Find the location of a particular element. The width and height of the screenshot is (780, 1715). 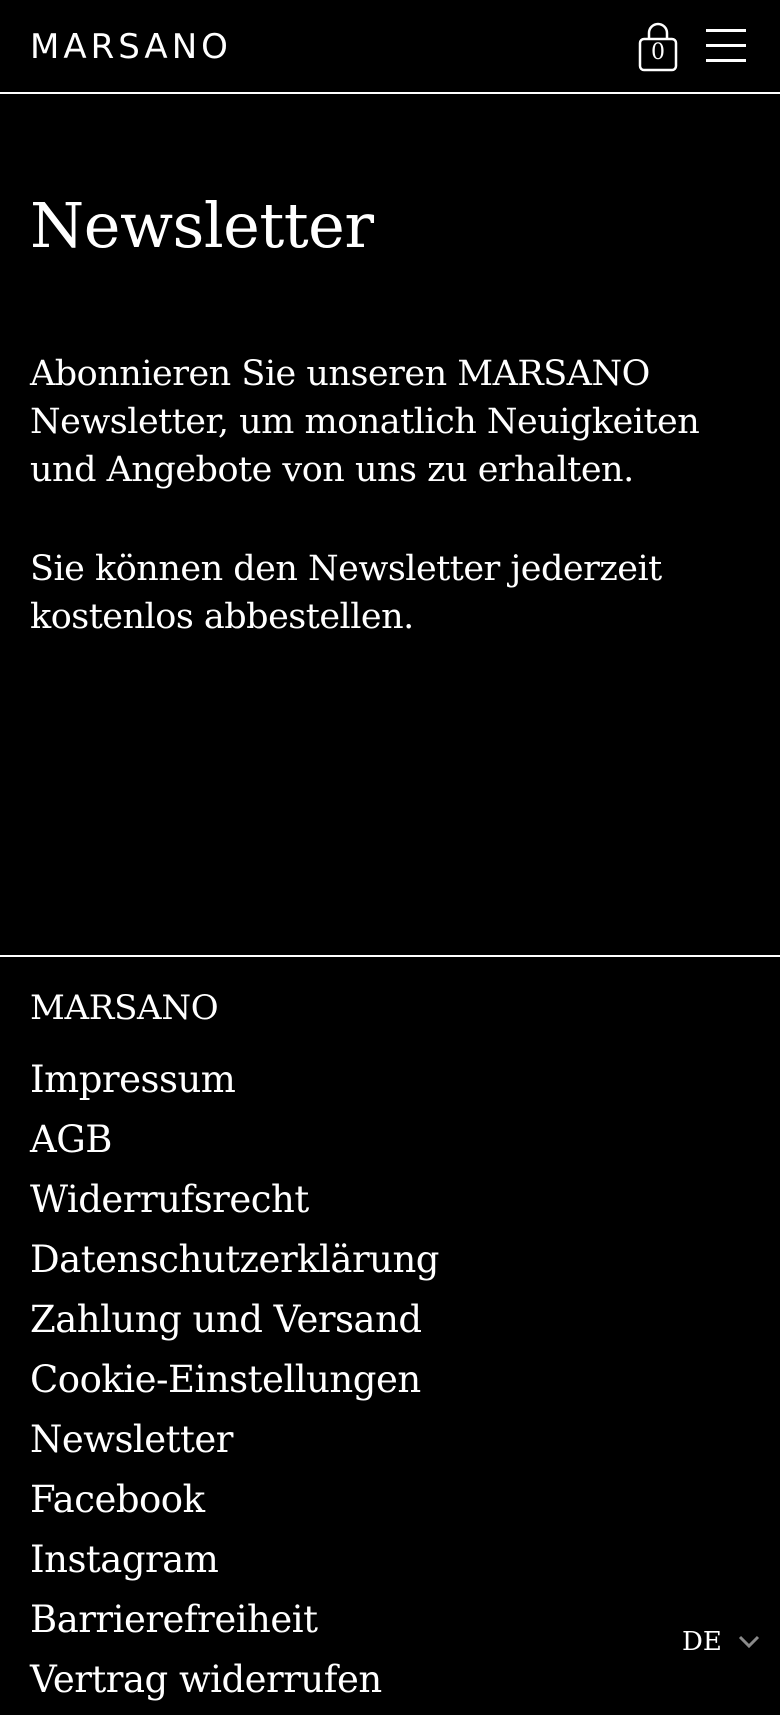

footer-link-zahlung-versand: Zahlung und Versand is located at coordinates (226, 1319).